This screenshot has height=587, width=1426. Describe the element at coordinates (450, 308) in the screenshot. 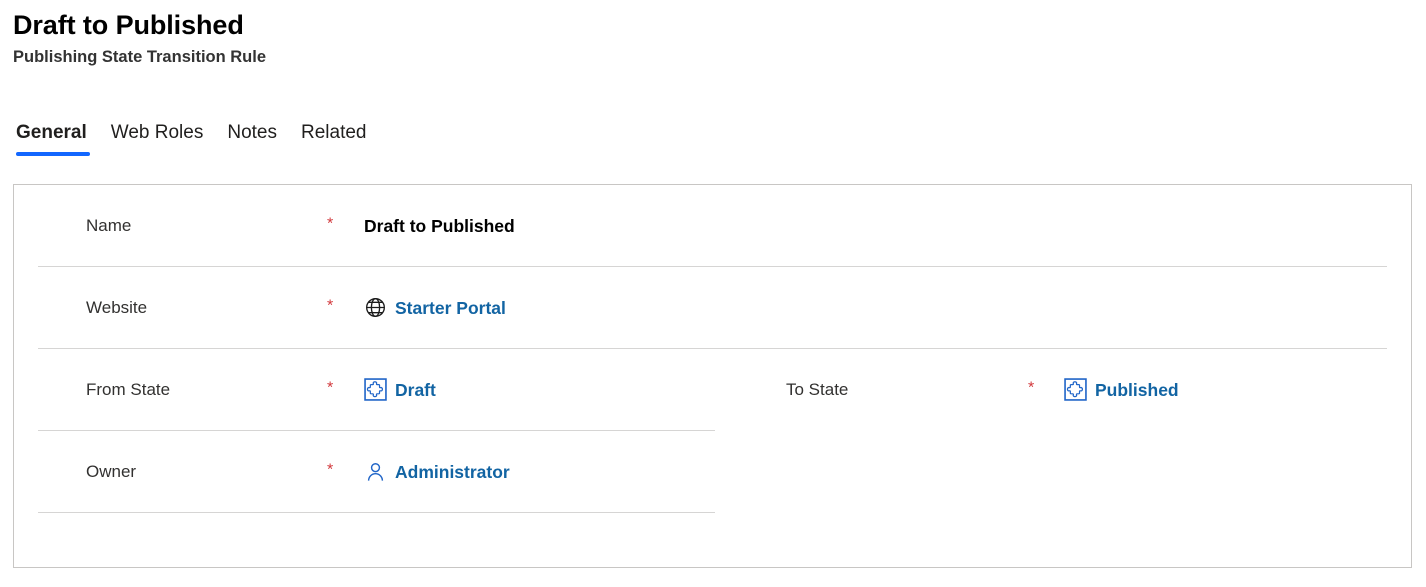

I see `field-website-value: Starter Portal` at that location.